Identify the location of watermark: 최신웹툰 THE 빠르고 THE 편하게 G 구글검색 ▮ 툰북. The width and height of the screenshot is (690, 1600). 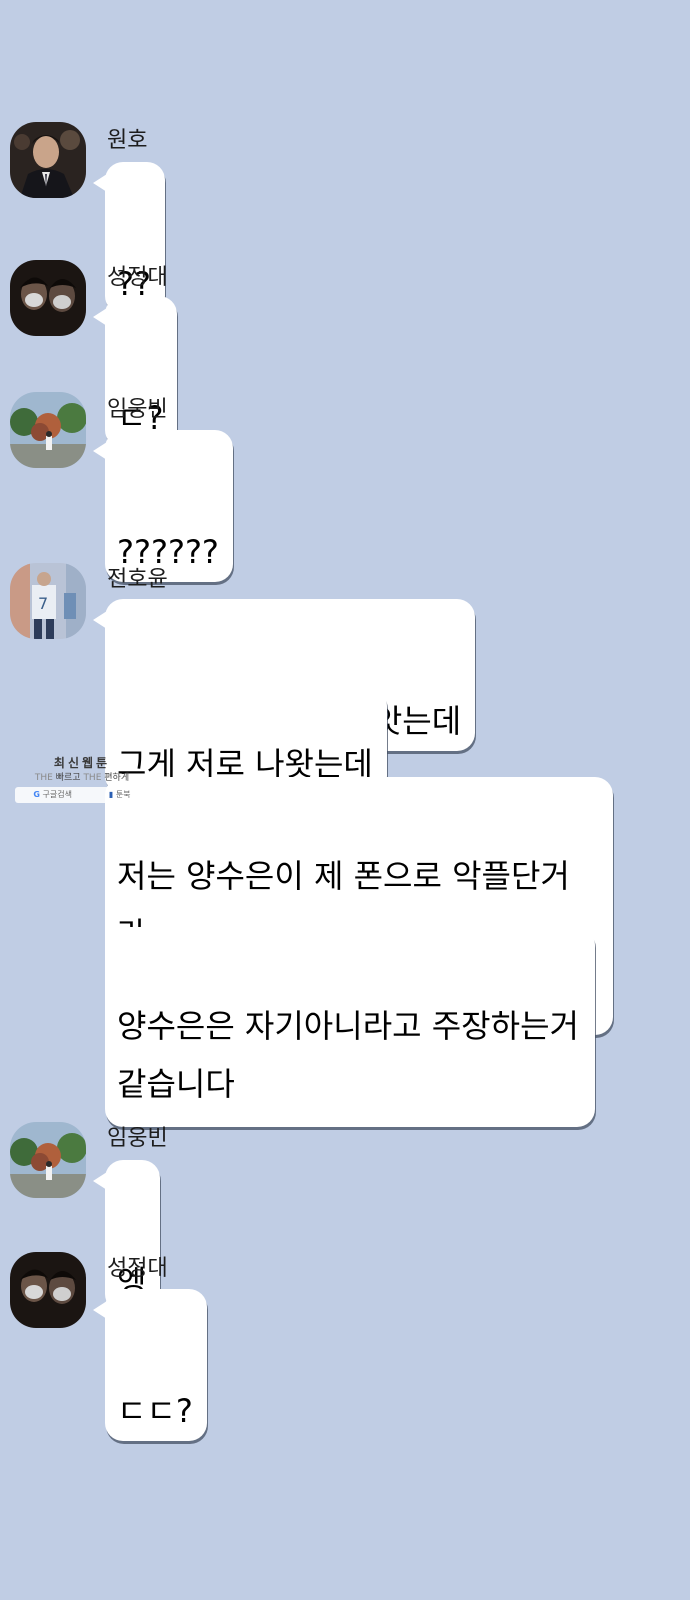
(82, 782).